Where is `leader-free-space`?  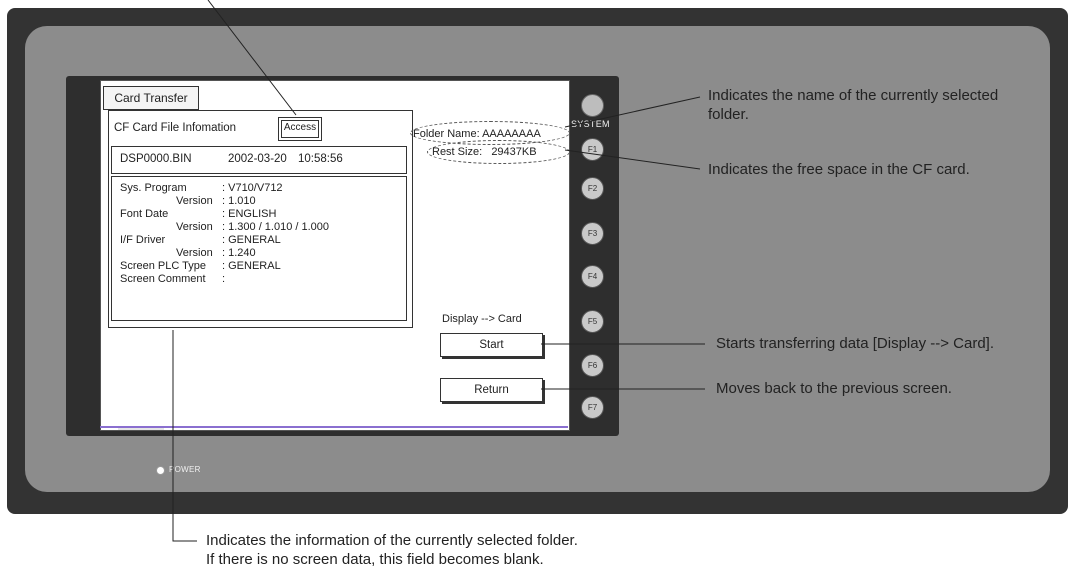
leader-free-space is located at coordinates (632, 159).